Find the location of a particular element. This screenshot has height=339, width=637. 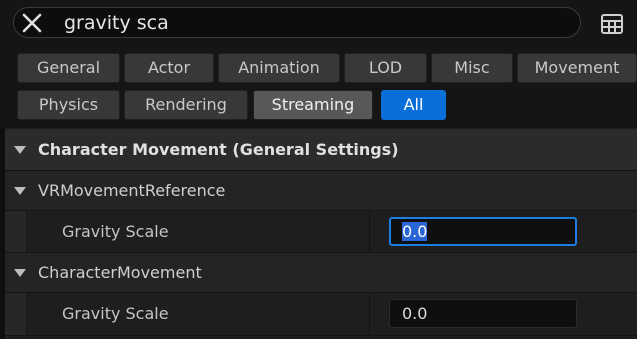

selected-value-text: 0.0 is located at coordinates (415, 231).